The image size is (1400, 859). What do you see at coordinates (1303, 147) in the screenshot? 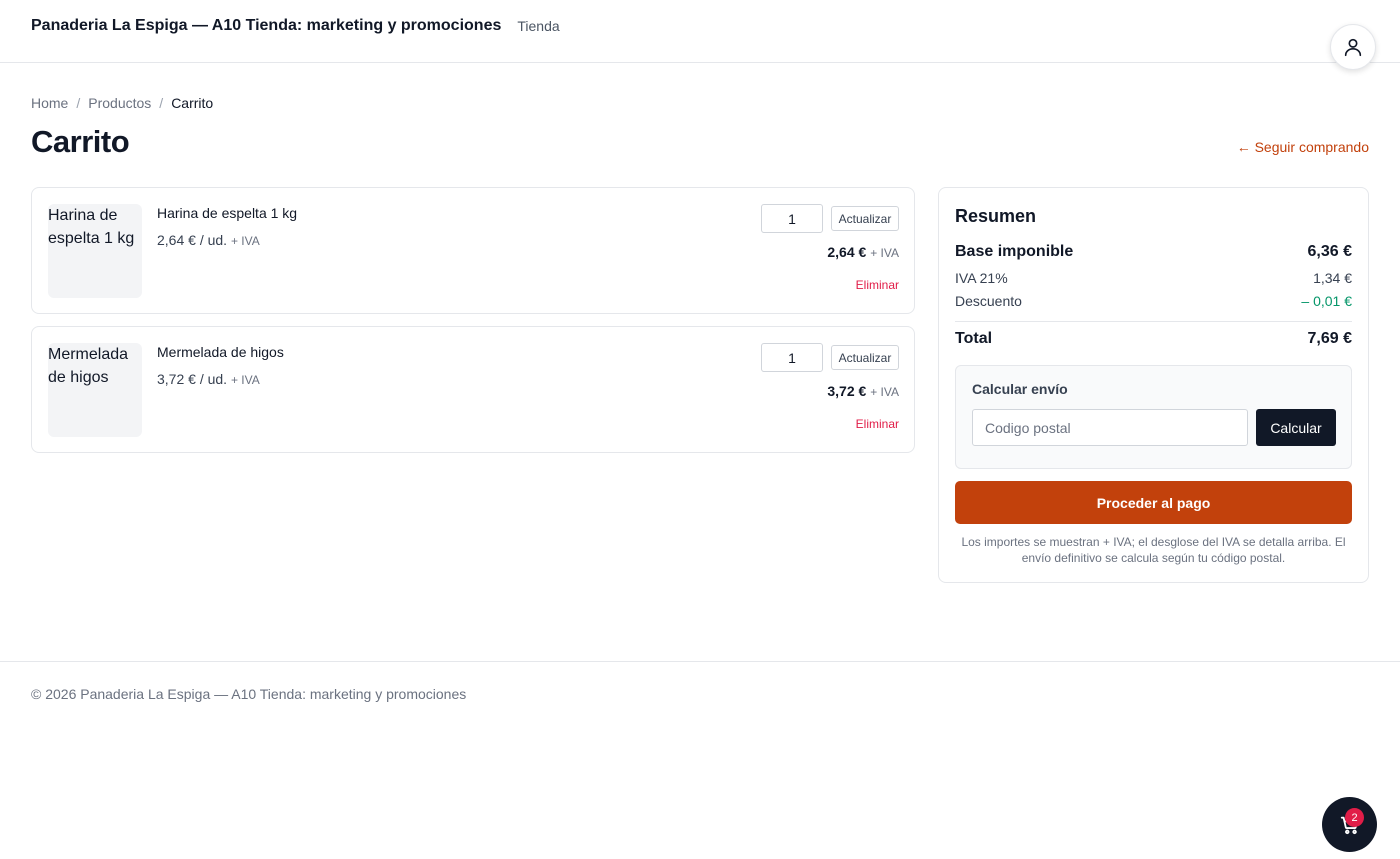
I see `continue-shopping-link: ← Seguir comprando` at bounding box center [1303, 147].